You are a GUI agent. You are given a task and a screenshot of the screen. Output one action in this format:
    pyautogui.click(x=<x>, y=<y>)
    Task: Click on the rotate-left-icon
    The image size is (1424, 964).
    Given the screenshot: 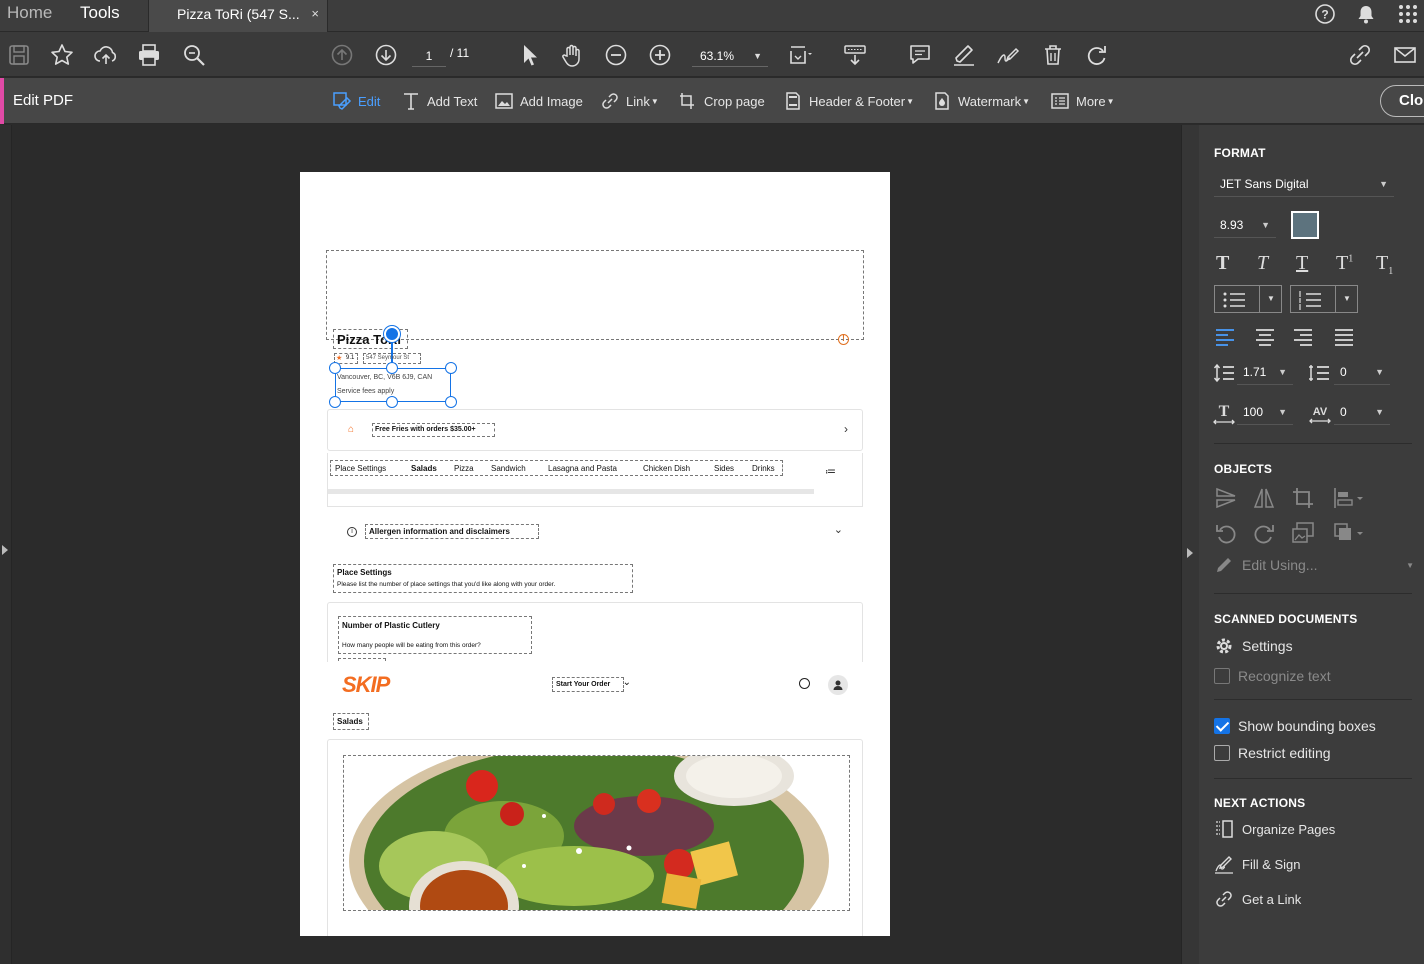 What is the action you would take?
    pyautogui.click(x=1226, y=533)
    